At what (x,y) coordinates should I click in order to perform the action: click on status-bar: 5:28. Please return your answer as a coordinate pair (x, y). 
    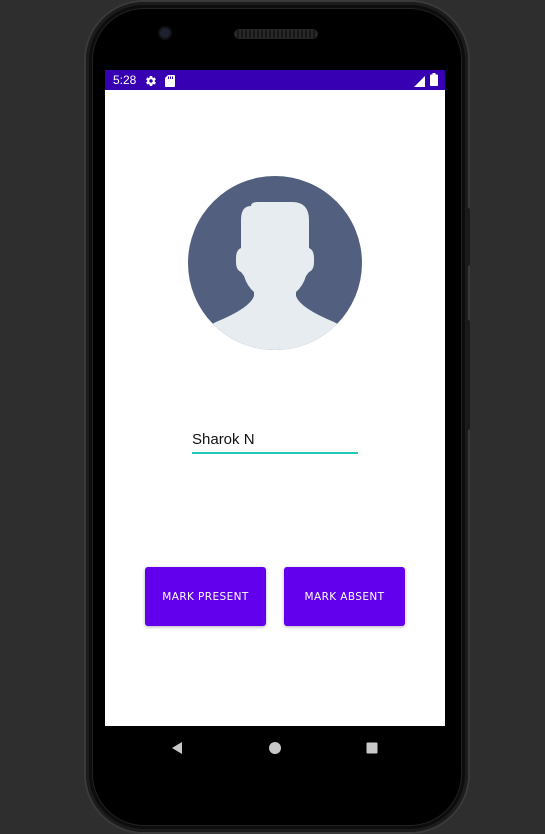
    Looking at the image, I should click on (275, 80).